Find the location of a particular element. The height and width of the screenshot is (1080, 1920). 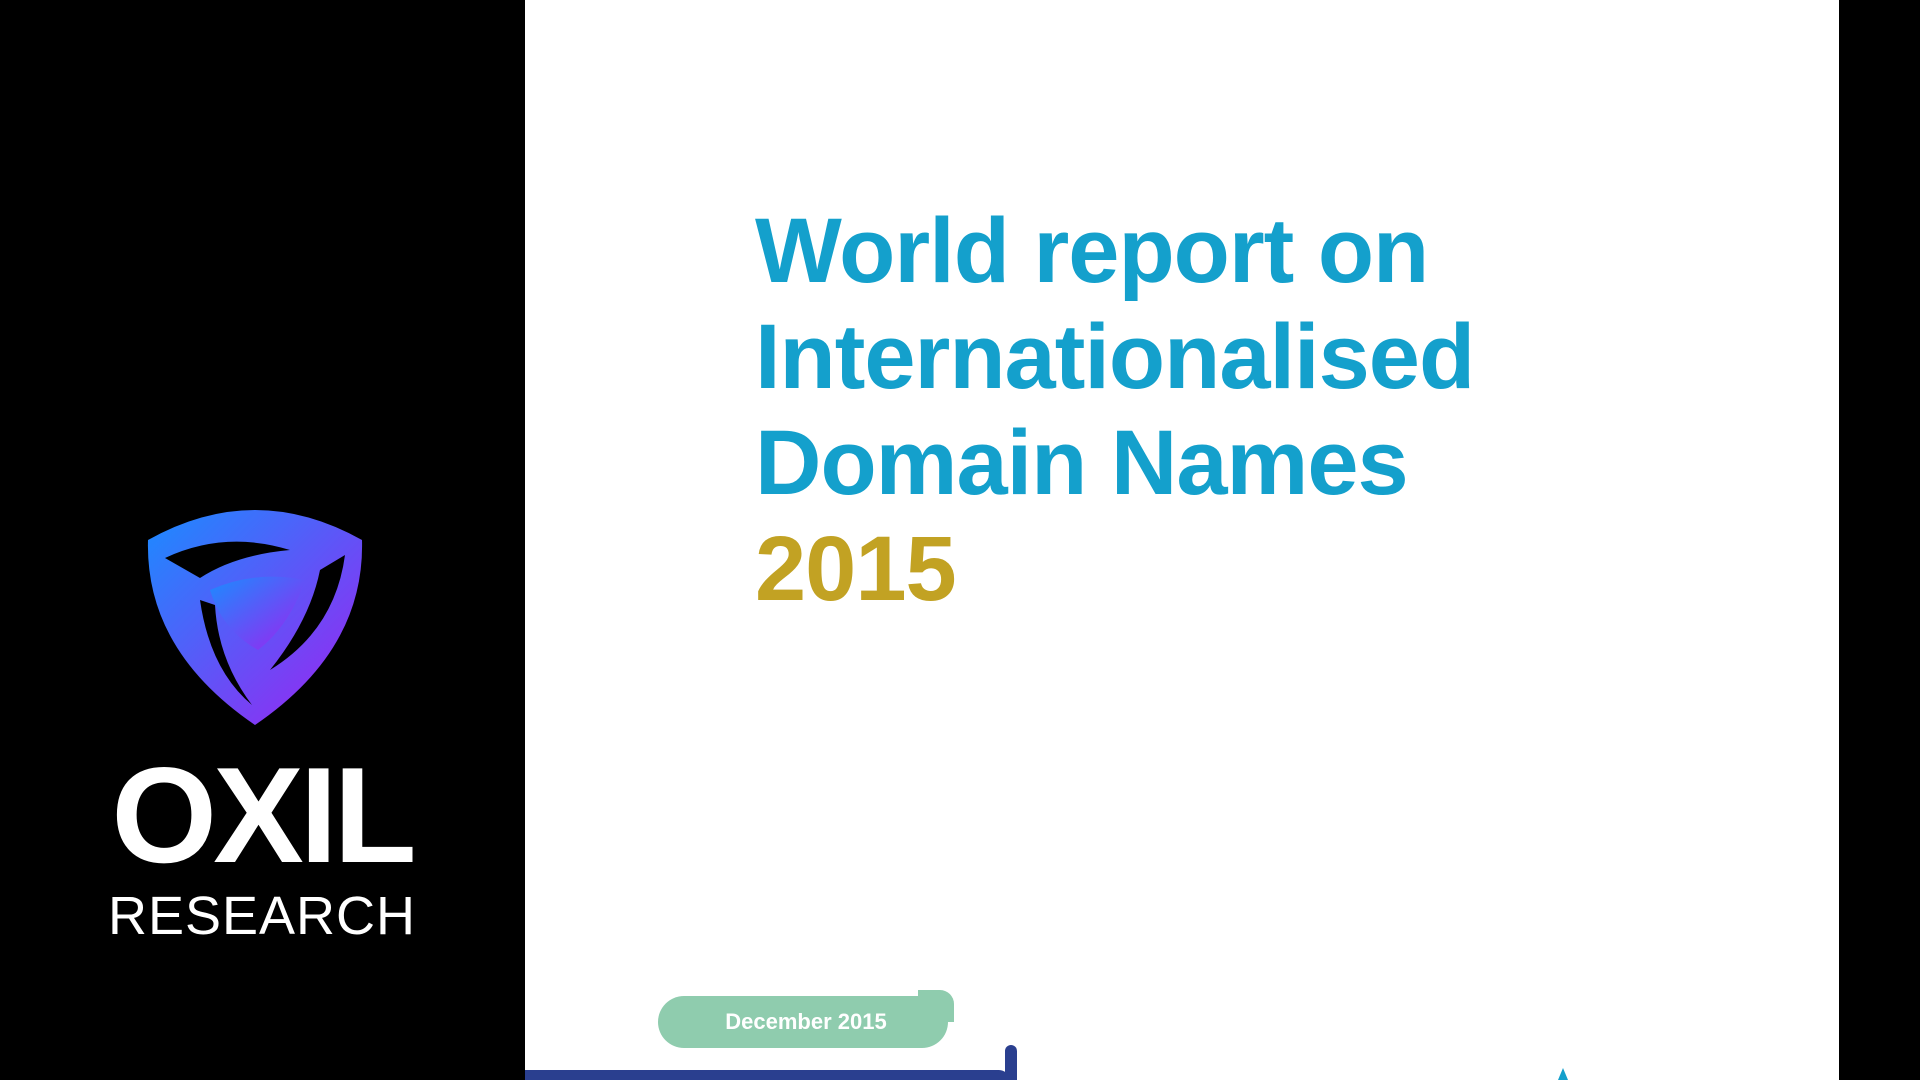

title-line-1: World report on is located at coordinates (1092, 251).